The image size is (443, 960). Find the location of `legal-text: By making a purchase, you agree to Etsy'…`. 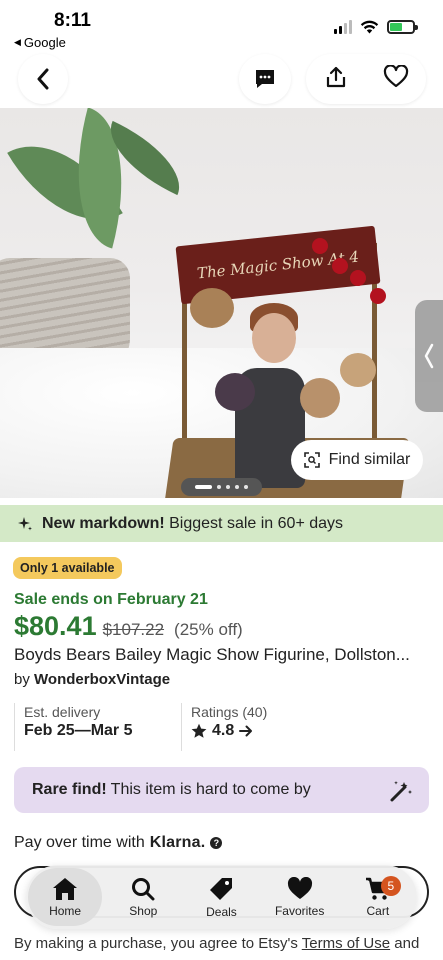

legal-text: By making a purchase, you agree to Etsy'… is located at coordinates (216, 943).